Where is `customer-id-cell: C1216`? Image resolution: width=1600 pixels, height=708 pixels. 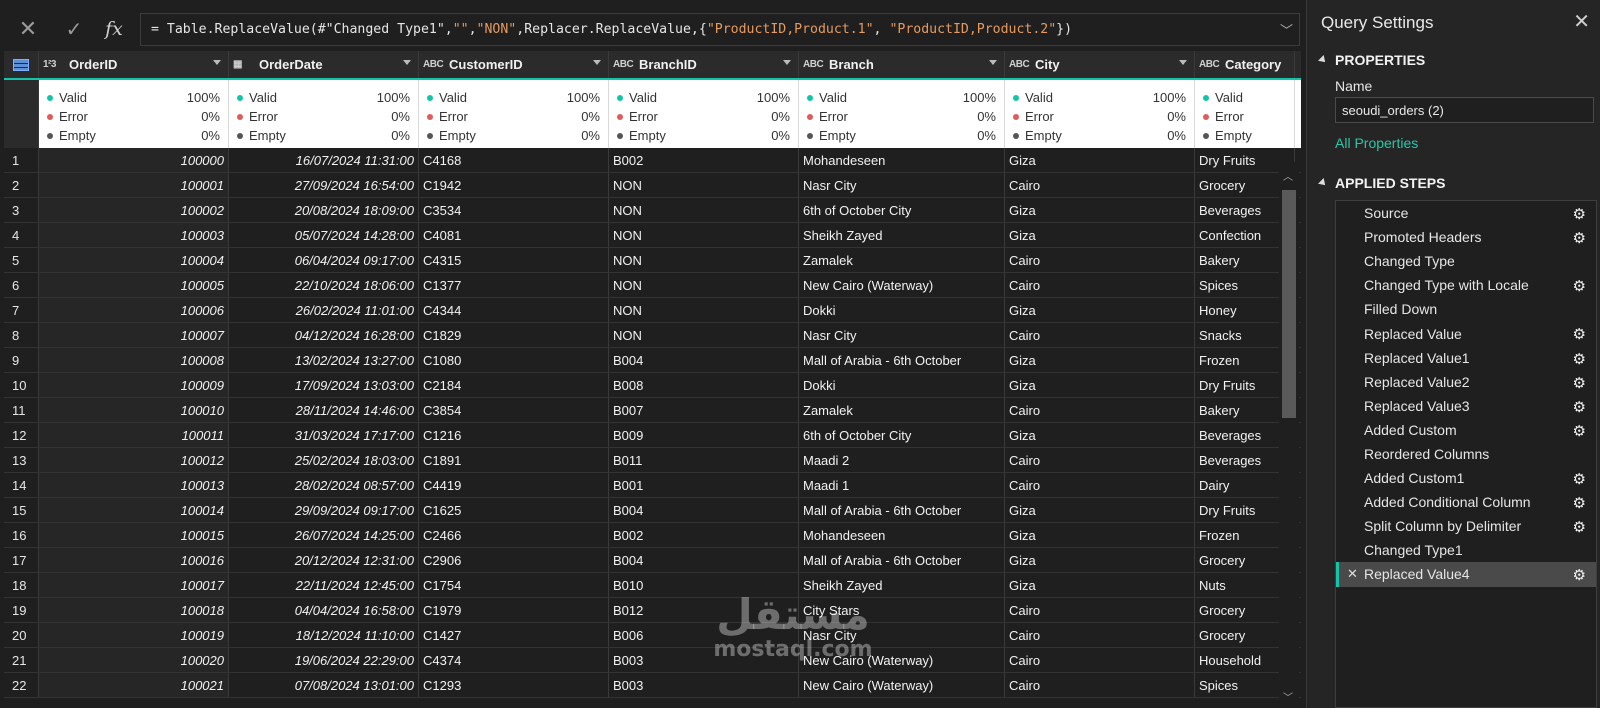
customer-id-cell: C1216 is located at coordinates (514, 435).